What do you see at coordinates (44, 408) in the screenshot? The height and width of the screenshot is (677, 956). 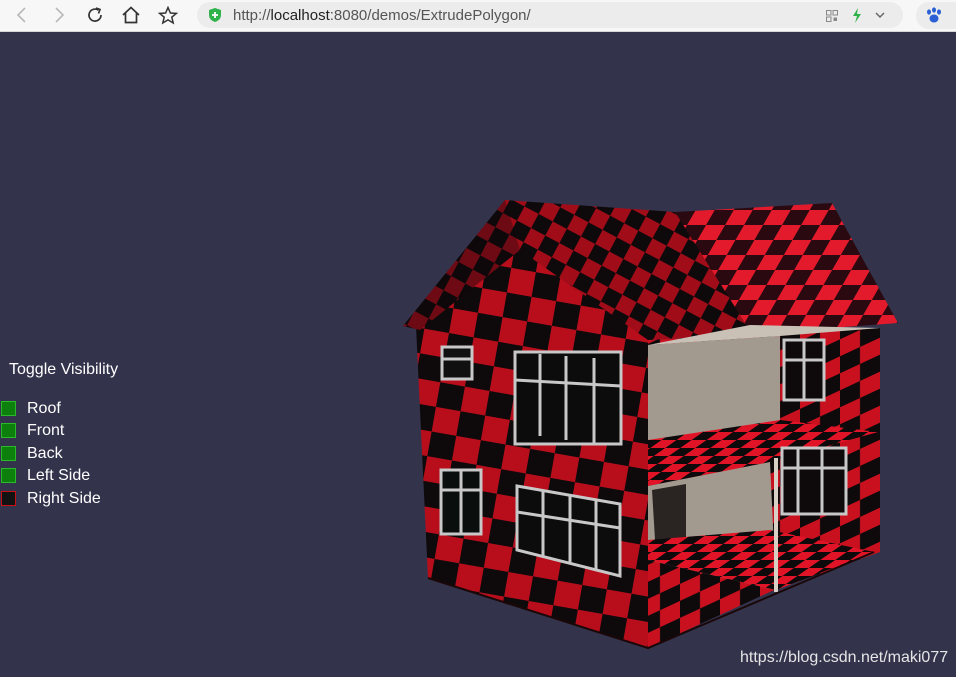 I see `toggle-roof-label: Roof` at bounding box center [44, 408].